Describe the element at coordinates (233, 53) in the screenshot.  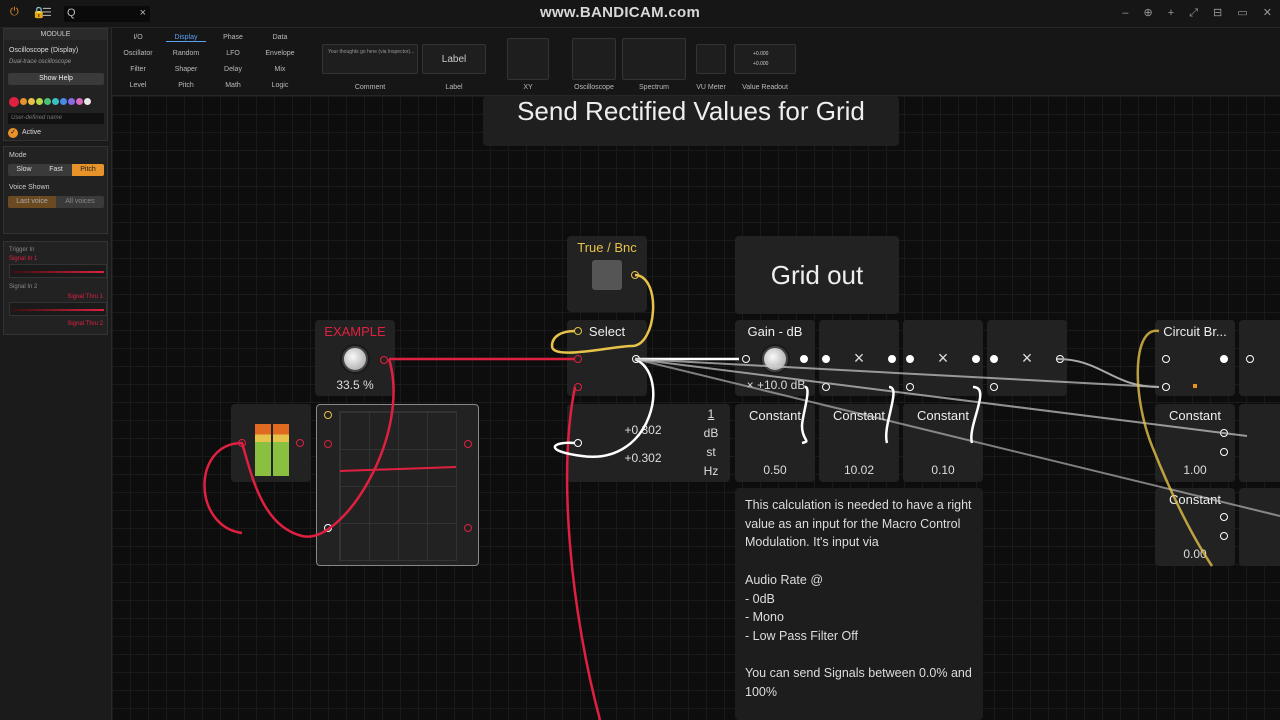
I see `category-lfo: LFO` at that location.